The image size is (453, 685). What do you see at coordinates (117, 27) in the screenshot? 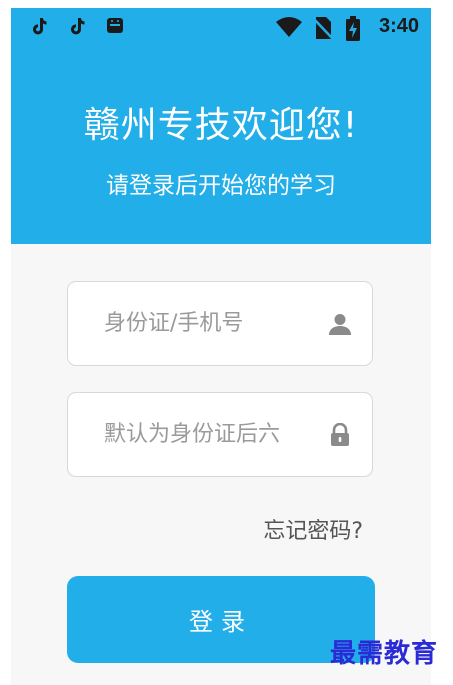
I see `android-icon` at bounding box center [117, 27].